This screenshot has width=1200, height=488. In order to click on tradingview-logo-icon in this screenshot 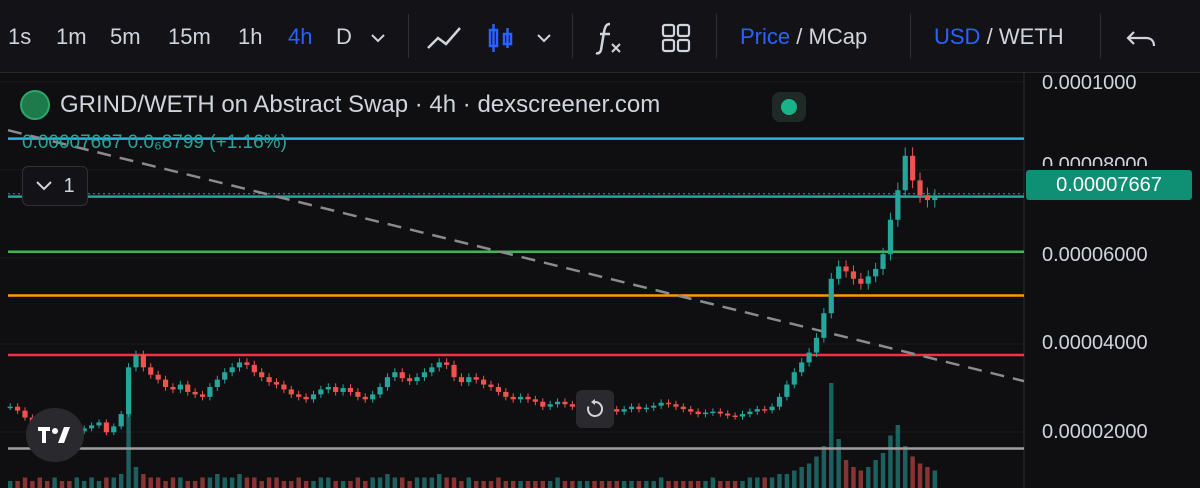, I will do `click(55, 435)`.